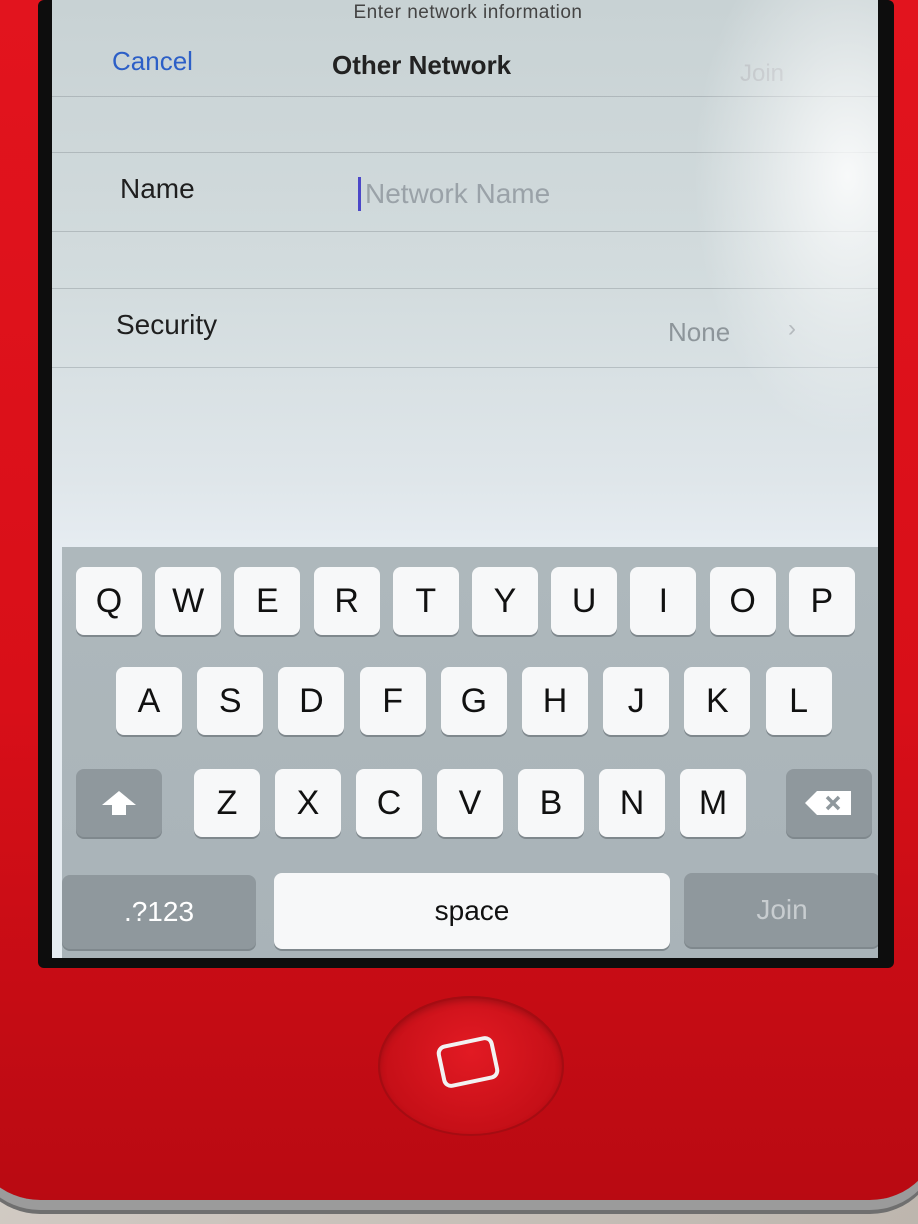 This screenshot has width=918, height=1224. Describe the element at coordinates (781, 910) in the screenshot. I see `keyboard-join-key: Join` at that location.